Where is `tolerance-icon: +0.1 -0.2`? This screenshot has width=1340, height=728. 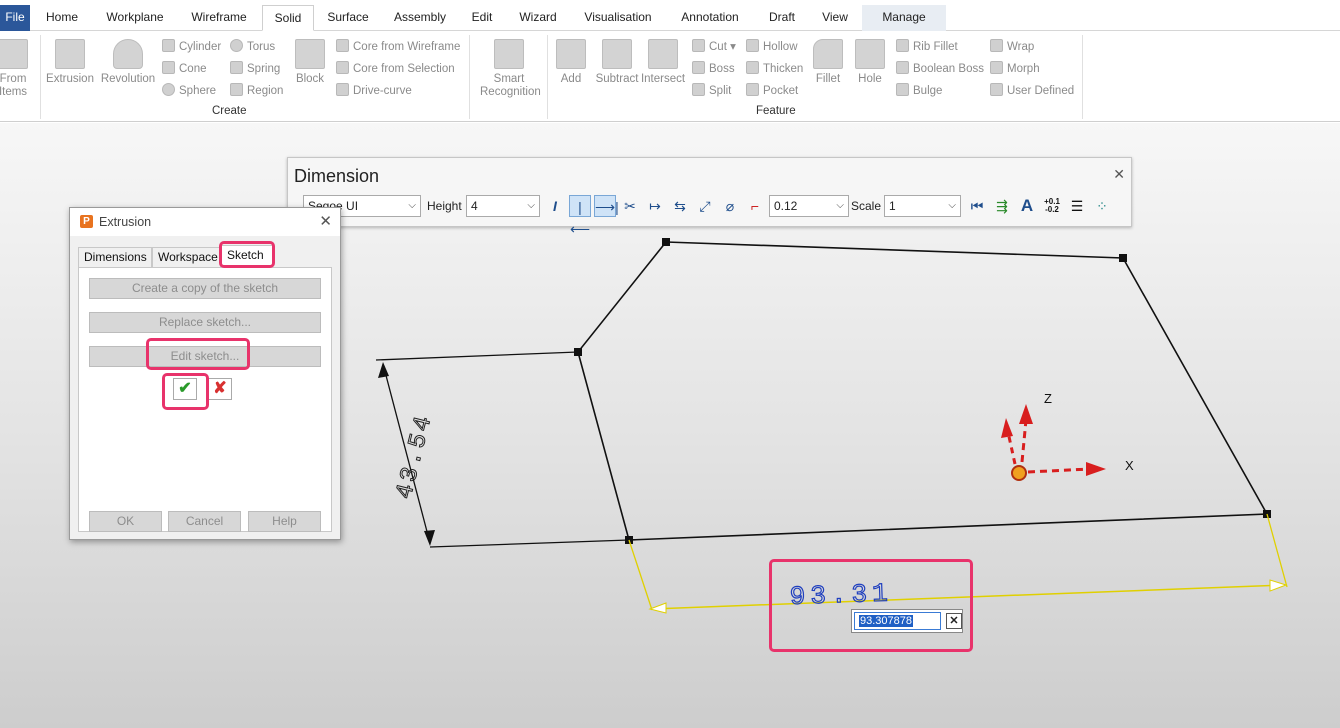
tolerance-icon: +0.1 -0.2 is located at coordinates (1052, 206).